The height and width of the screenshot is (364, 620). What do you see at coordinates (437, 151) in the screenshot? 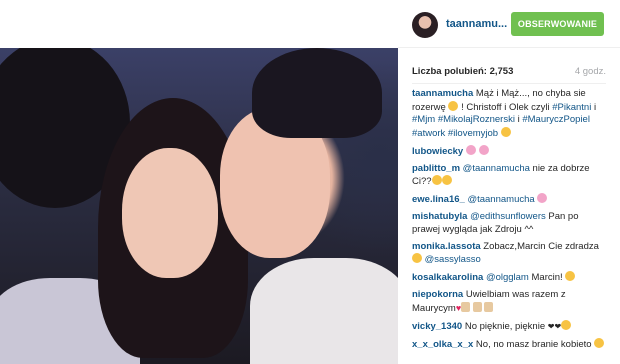
I see `comment-username: lubowiecky` at bounding box center [437, 151].